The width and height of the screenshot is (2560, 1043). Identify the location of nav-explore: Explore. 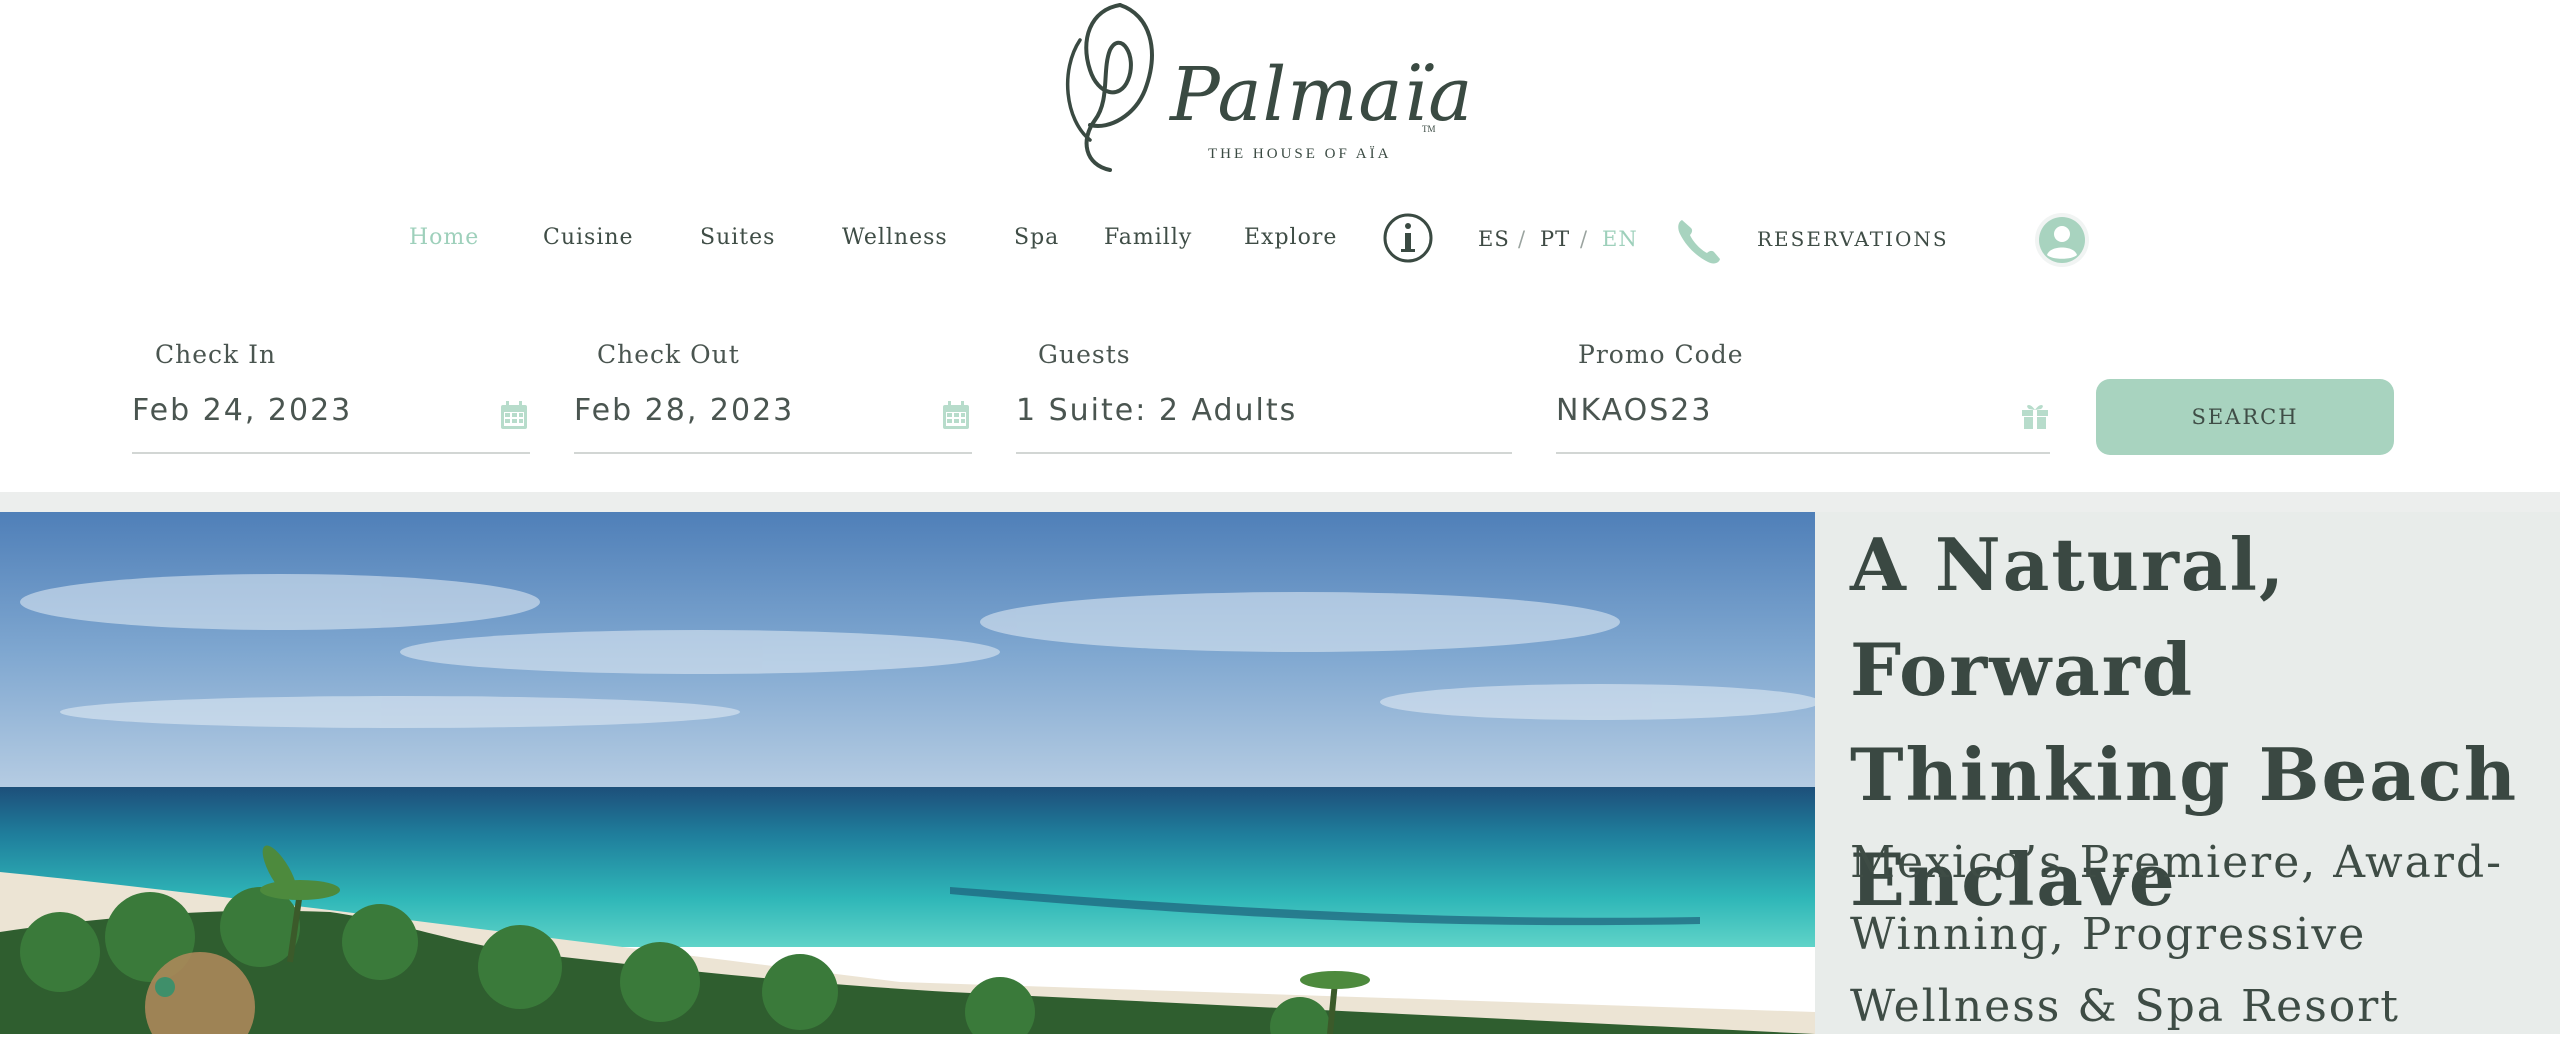
(1290, 237).